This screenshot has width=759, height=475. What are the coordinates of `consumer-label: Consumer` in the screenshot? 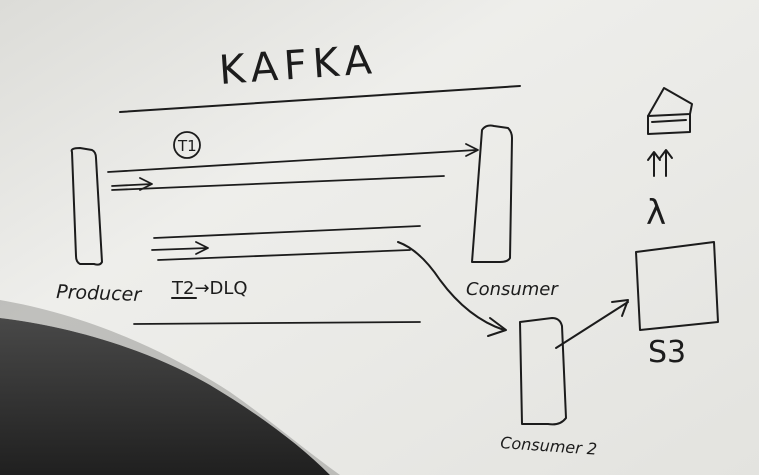 It's located at (512, 289).